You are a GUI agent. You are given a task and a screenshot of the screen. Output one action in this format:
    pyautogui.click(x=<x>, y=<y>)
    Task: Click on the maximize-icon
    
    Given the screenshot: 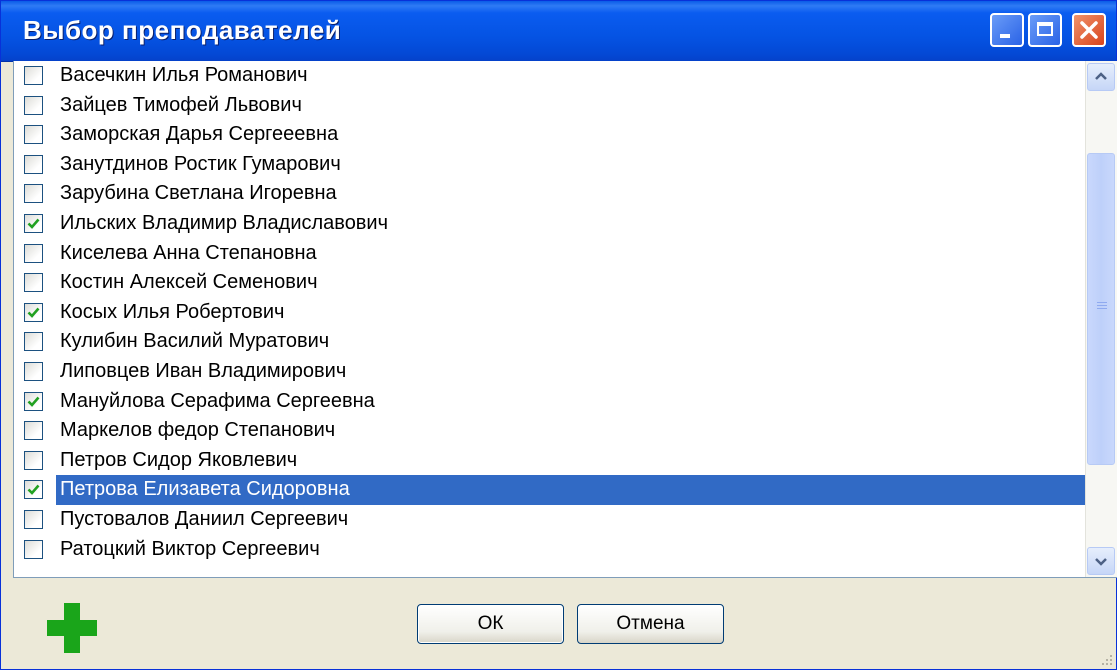 What is the action you would take?
    pyautogui.click(x=1045, y=29)
    